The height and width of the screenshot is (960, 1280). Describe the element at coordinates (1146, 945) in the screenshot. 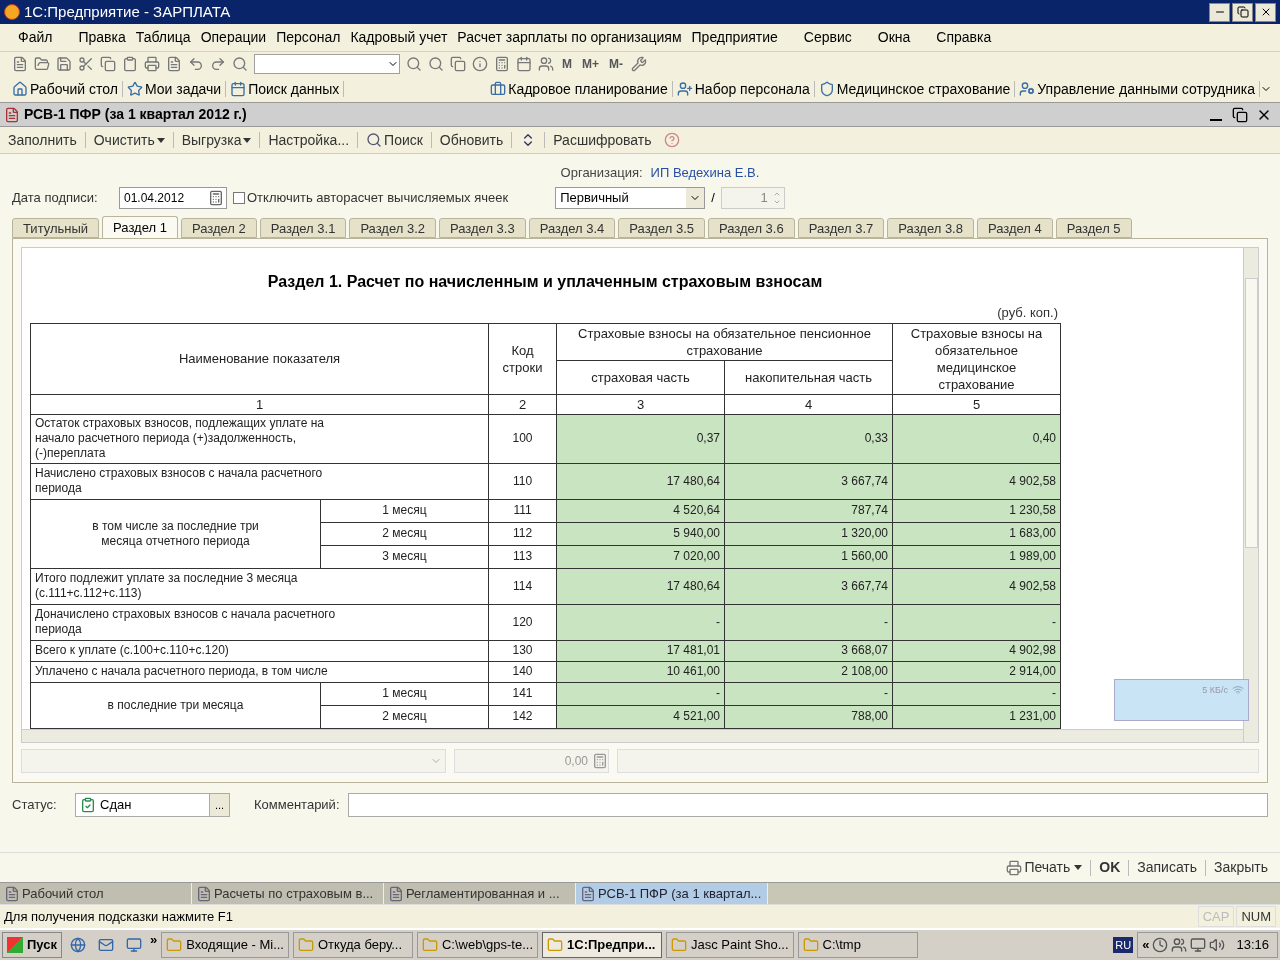

I see `tray-expand: «` at that location.